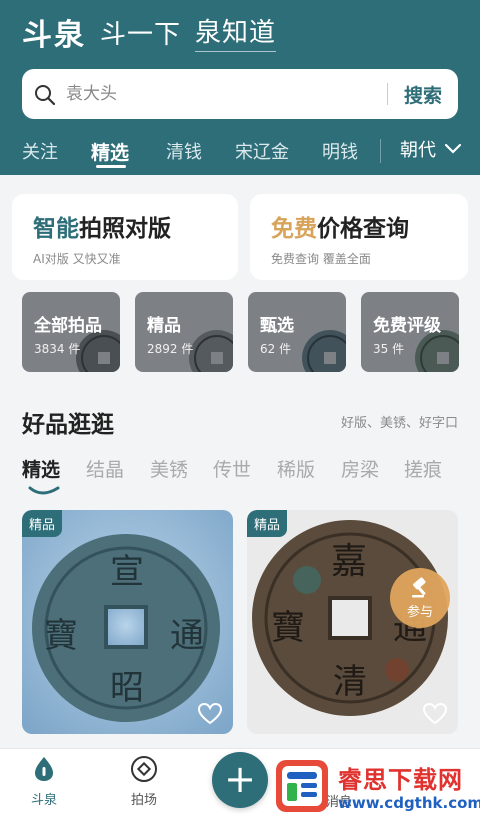 Image resolution: width=480 pixels, height=818 pixels. I want to click on search-button: 搜索, so click(423, 94).